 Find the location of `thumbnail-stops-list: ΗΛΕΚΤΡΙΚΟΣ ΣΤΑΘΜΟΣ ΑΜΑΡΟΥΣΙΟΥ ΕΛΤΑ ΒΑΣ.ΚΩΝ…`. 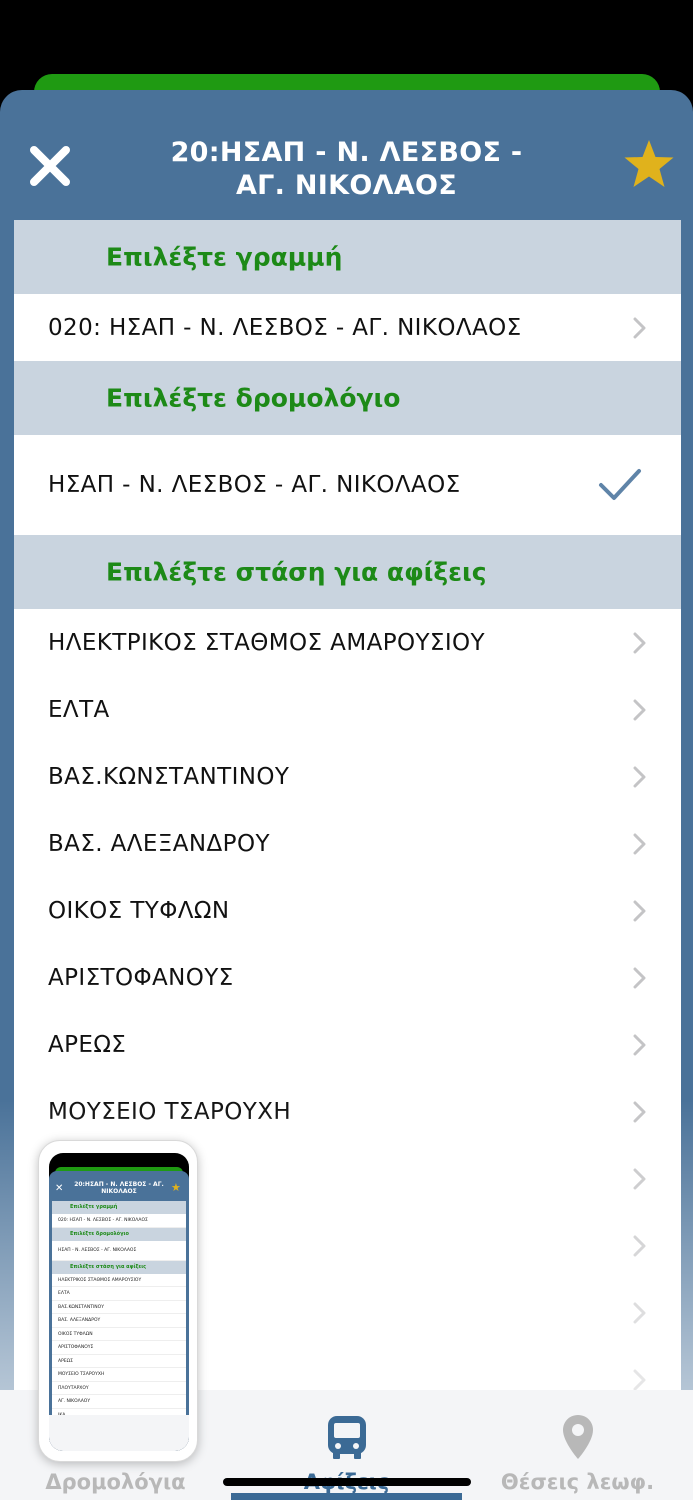

thumbnail-stops-list: ΗΛΕΚΤΡΙΚΟΣ ΣΤΑΘΜΟΣ ΑΜΑΡΟΥΣΙΟΥ ΕΛΤΑ ΒΑΣ.ΚΩΝ… is located at coordinates (119, 1348).